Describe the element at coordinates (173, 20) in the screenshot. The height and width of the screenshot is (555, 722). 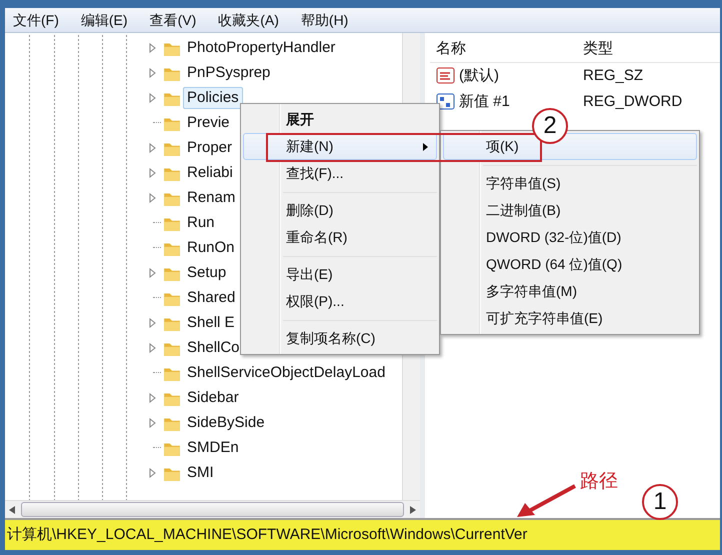
I see `menu-item: 查看(V)` at that location.